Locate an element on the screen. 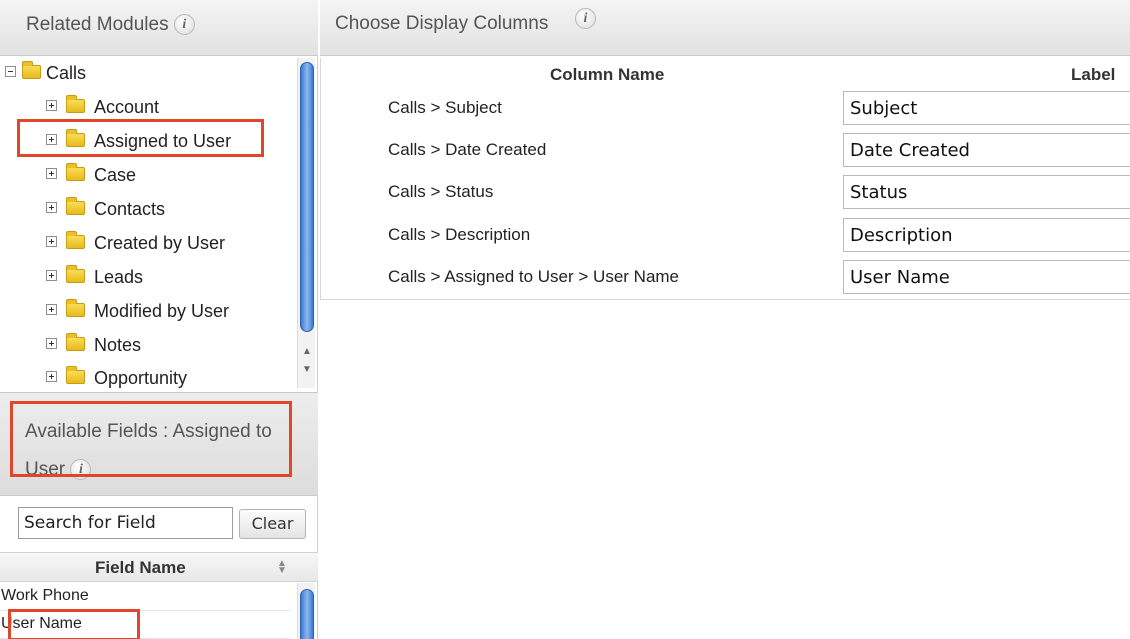 The height and width of the screenshot is (639, 1130). tree-node-label: Case is located at coordinates (115, 175).